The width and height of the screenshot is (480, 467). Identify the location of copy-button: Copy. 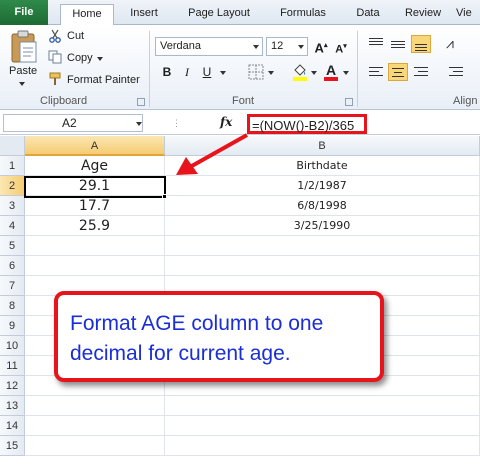
(80, 58).